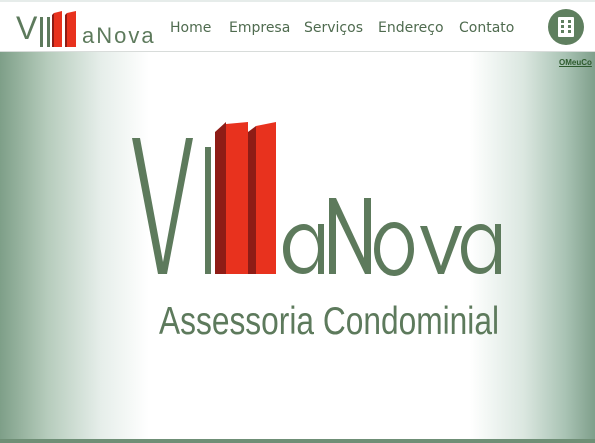 The width and height of the screenshot is (595, 443). I want to click on logo-pillar-2-shadow, so click(252, 200).